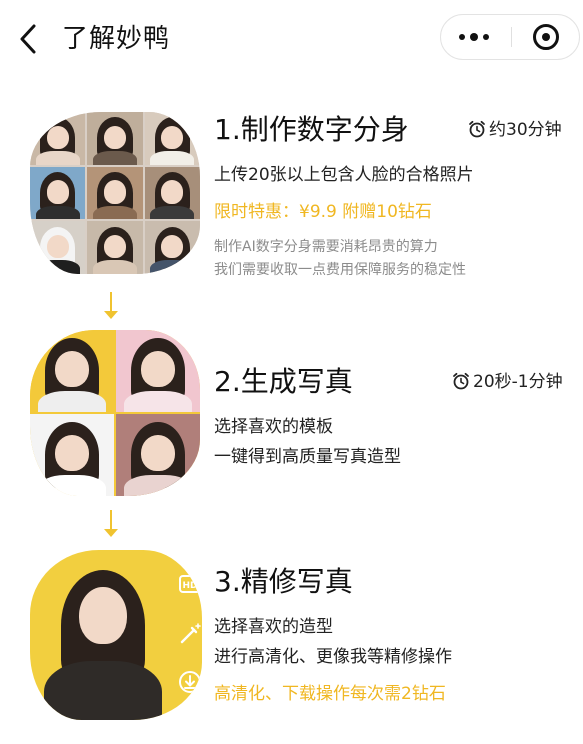 The width and height of the screenshot is (583, 744). Describe the element at coordinates (476, 43) in the screenshot. I see `more-dots-icon` at that location.